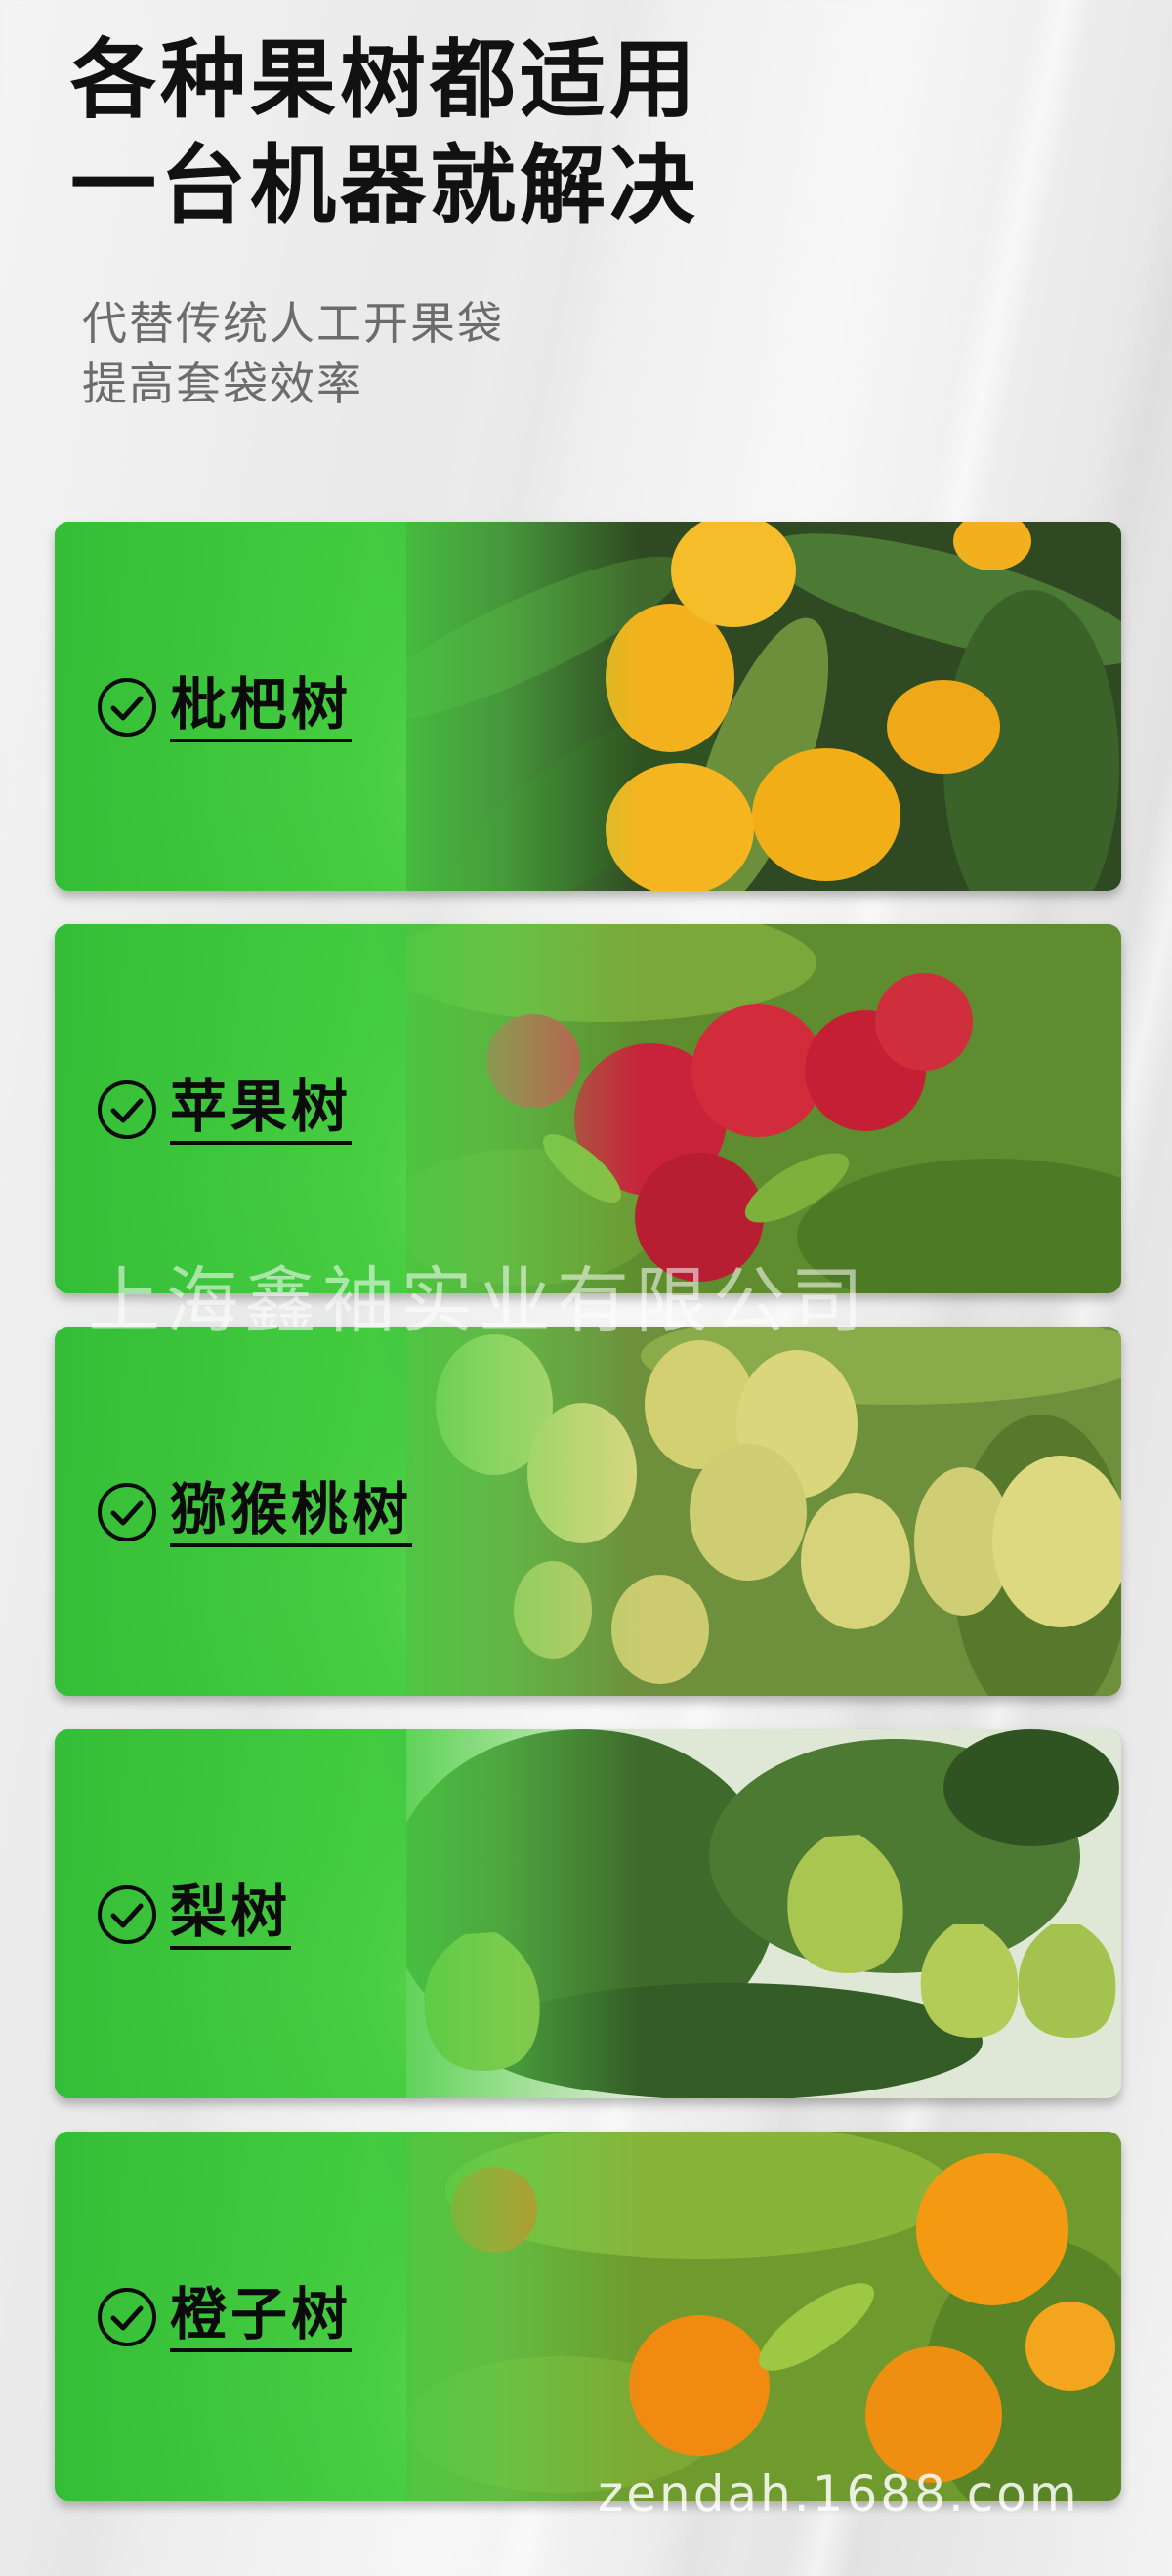 The width and height of the screenshot is (1172, 2576). I want to click on headline-line-2: 一台机器就解决, so click(385, 185).